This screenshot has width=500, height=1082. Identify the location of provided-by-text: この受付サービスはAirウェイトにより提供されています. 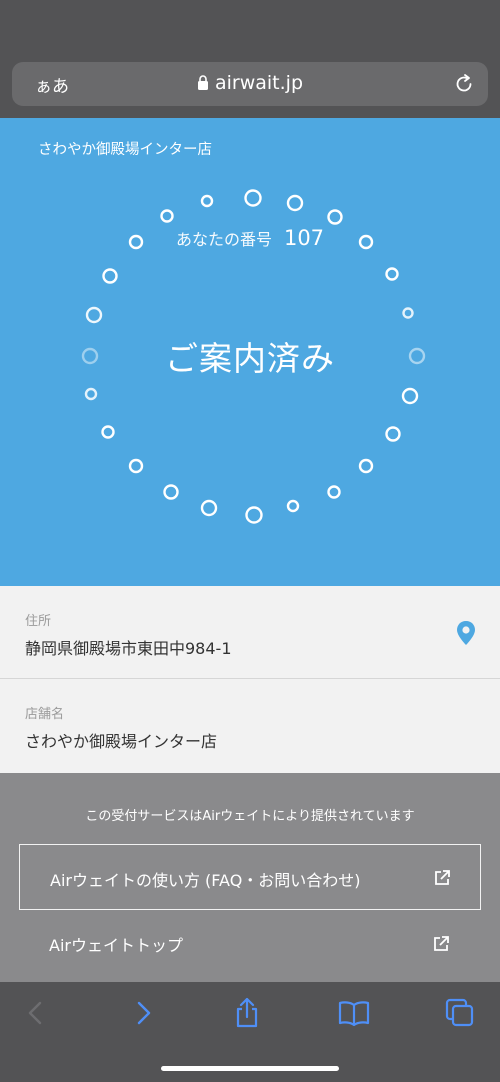
(250, 816).